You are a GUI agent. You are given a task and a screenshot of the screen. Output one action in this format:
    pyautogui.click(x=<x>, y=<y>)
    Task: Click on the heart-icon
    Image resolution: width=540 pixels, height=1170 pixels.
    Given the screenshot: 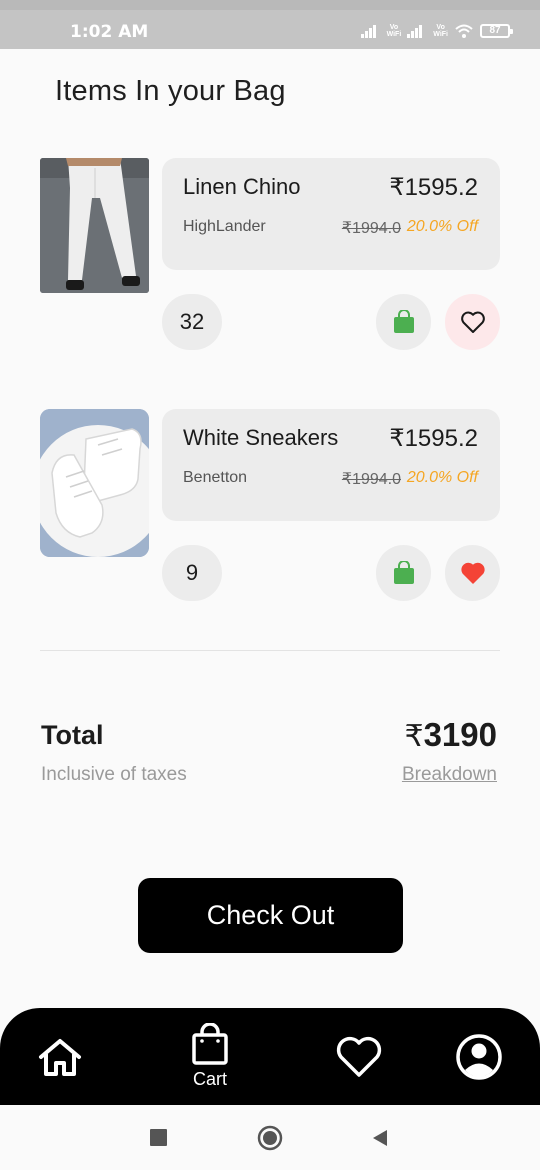 What is the action you would take?
    pyautogui.click(x=359, y=1056)
    